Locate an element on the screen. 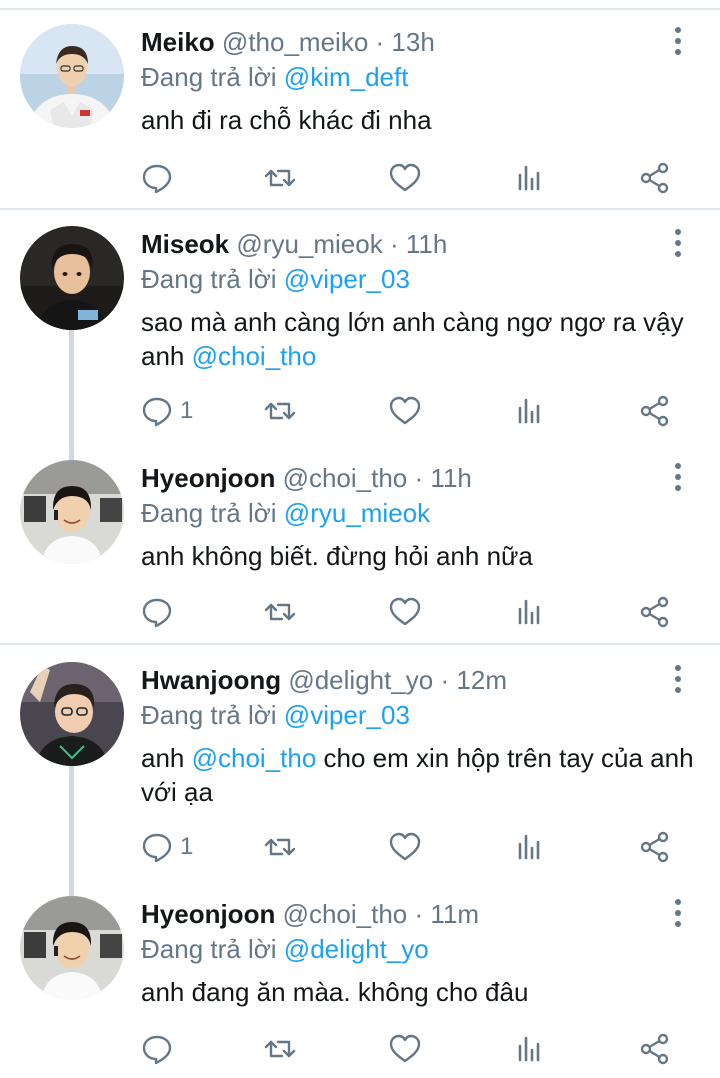 This screenshot has width=720, height=1078. display-name: Meiko is located at coordinates (178, 42).